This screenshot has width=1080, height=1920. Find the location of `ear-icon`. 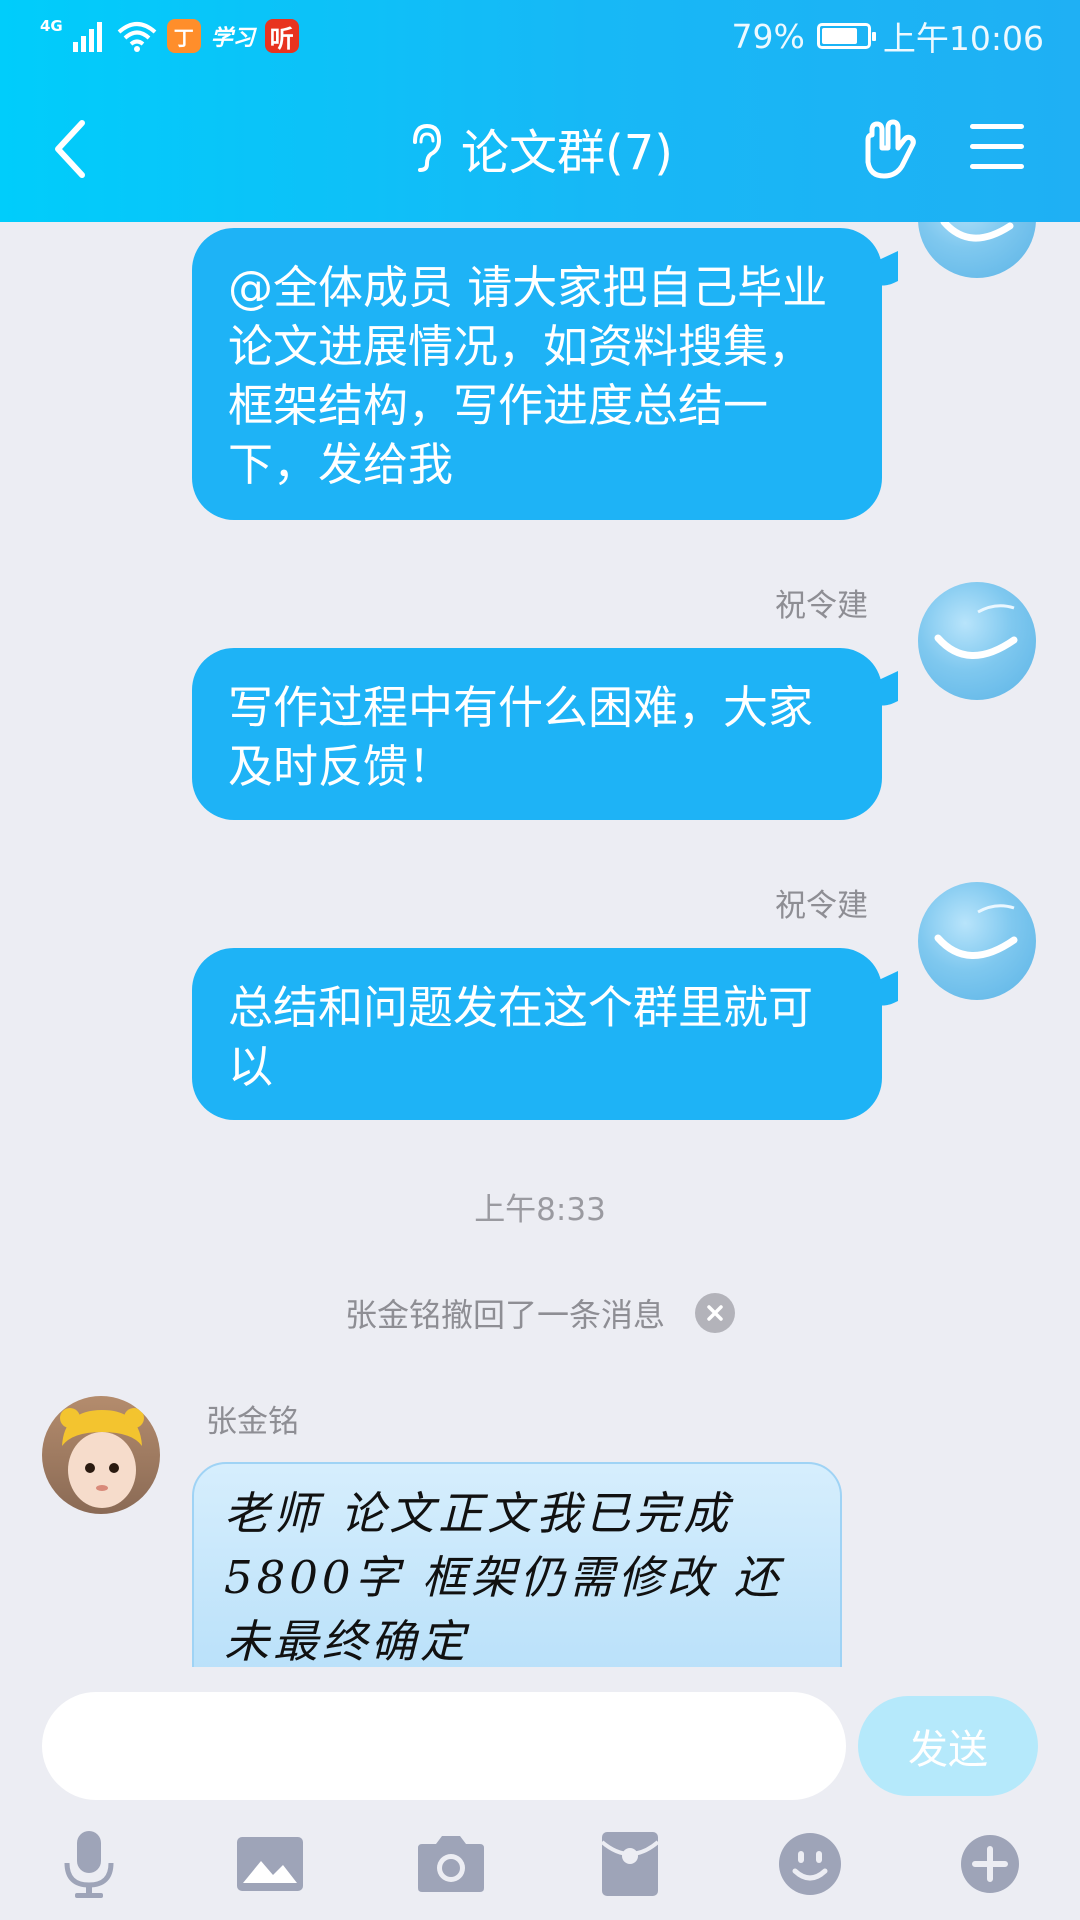

ear-icon is located at coordinates (427, 147).